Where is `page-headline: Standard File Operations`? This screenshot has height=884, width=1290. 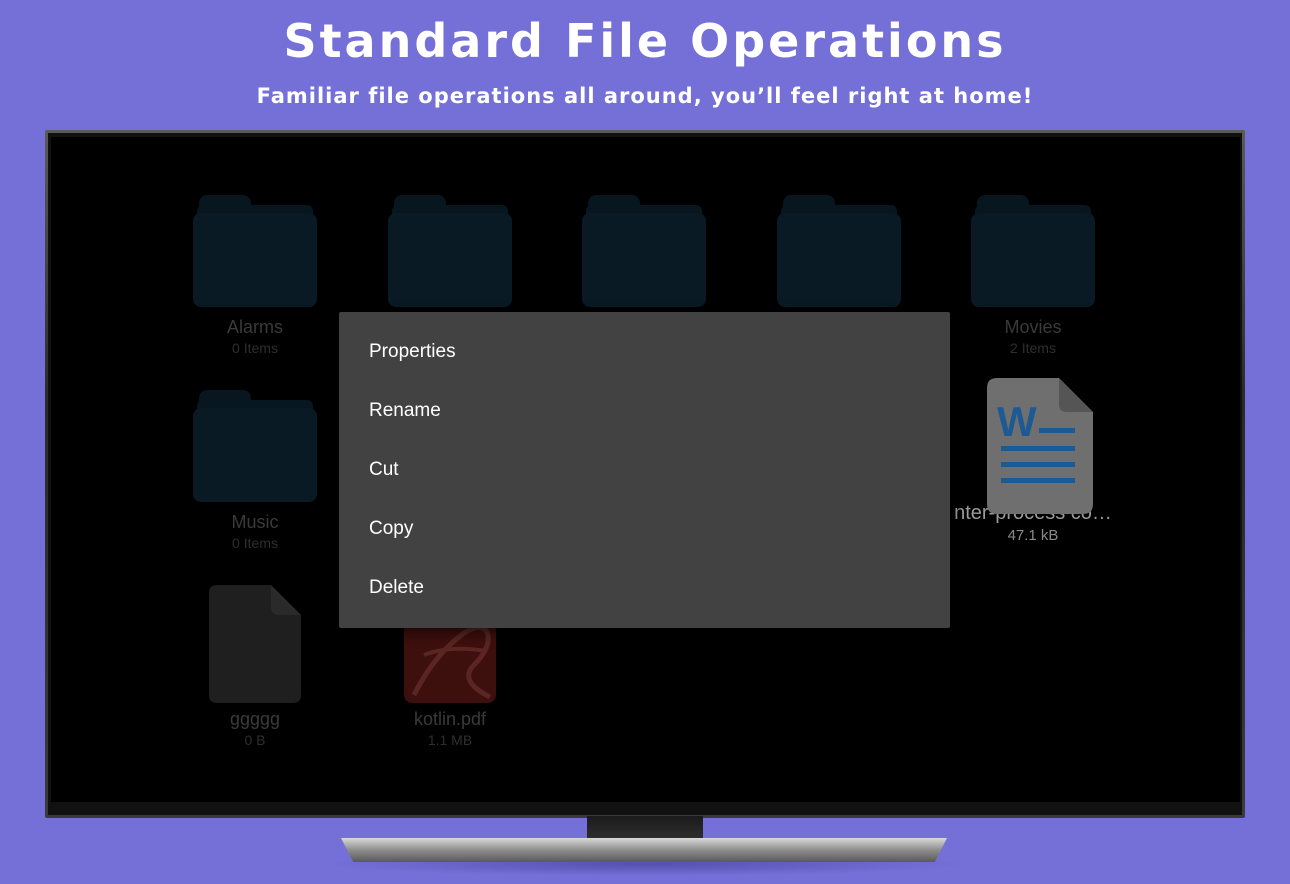
page-headline: Standard File Operations is located at coordinates (645, 41).